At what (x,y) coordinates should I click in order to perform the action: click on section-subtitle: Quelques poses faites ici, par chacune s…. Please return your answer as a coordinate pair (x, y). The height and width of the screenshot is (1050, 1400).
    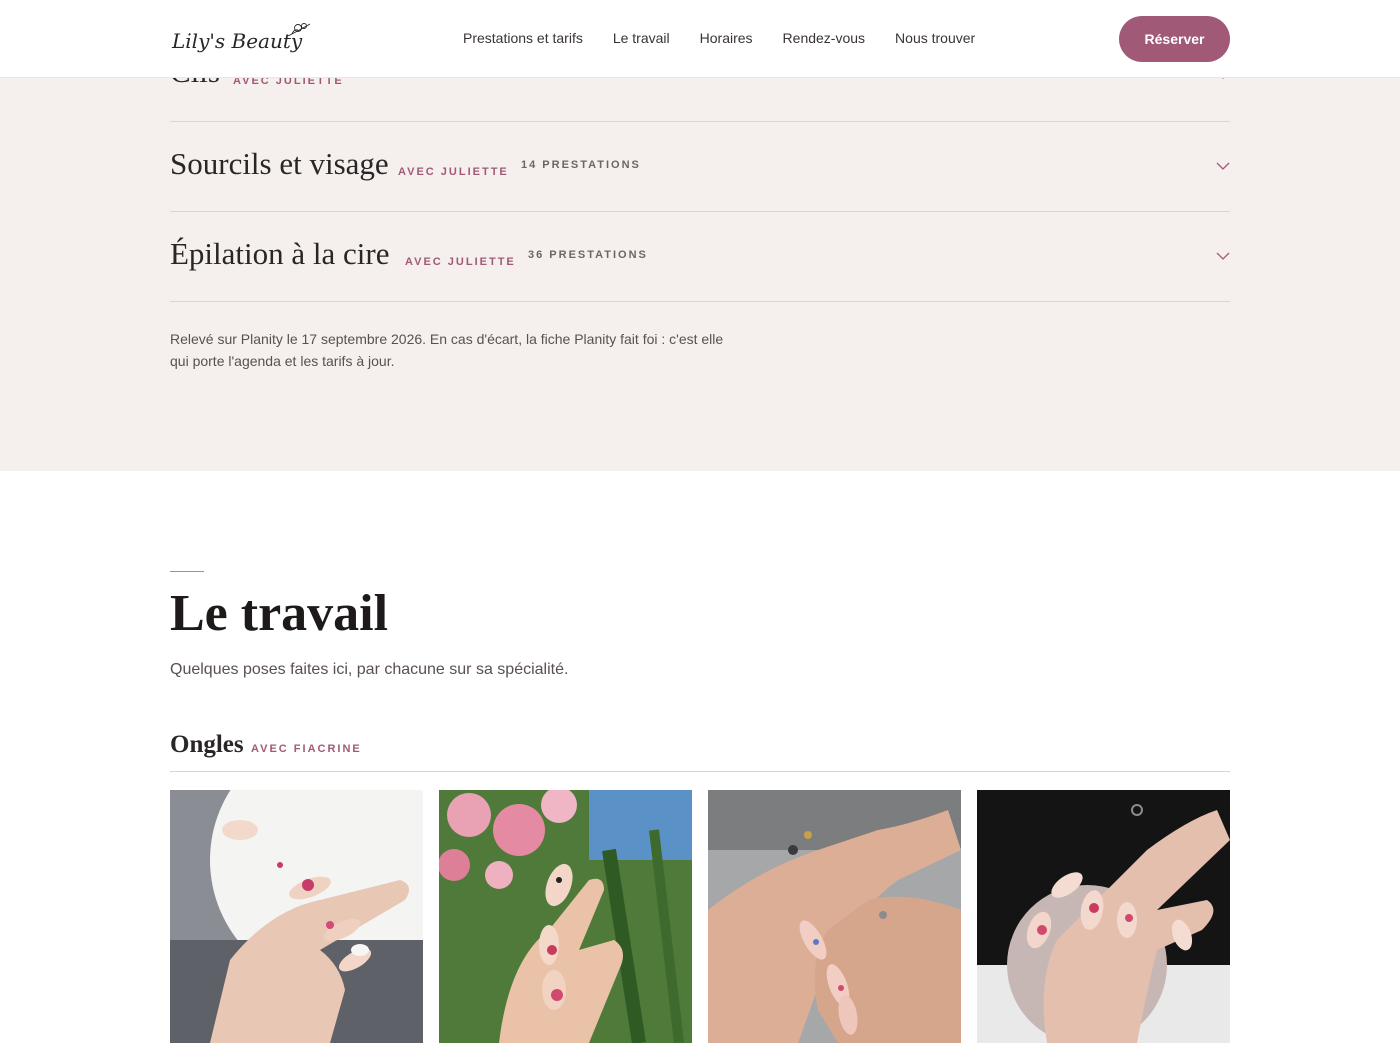
    Looking at the image, I should click on (369, 669).